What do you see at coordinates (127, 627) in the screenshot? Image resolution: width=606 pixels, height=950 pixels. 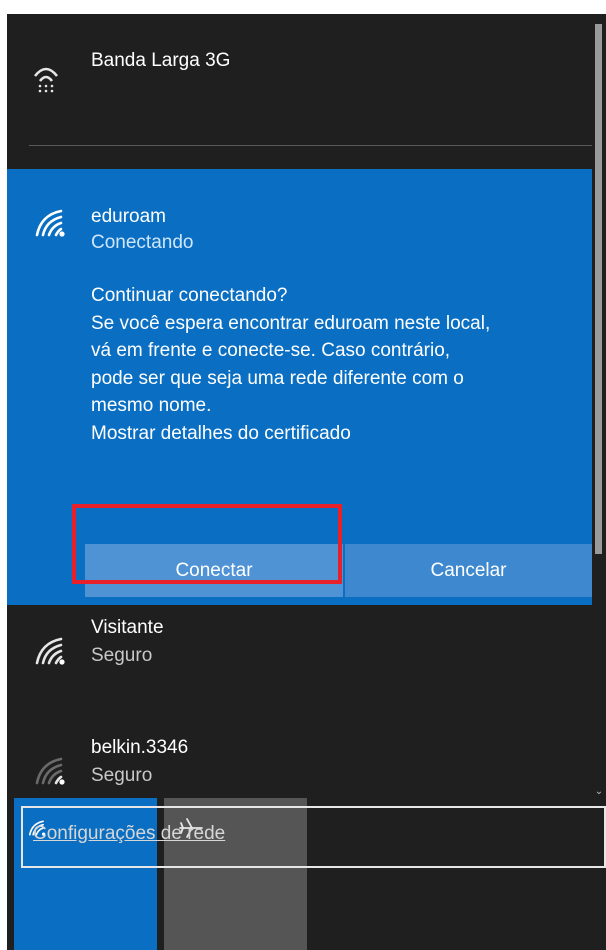 I see `network-name: Visitante` at bounding box center [127, 627].